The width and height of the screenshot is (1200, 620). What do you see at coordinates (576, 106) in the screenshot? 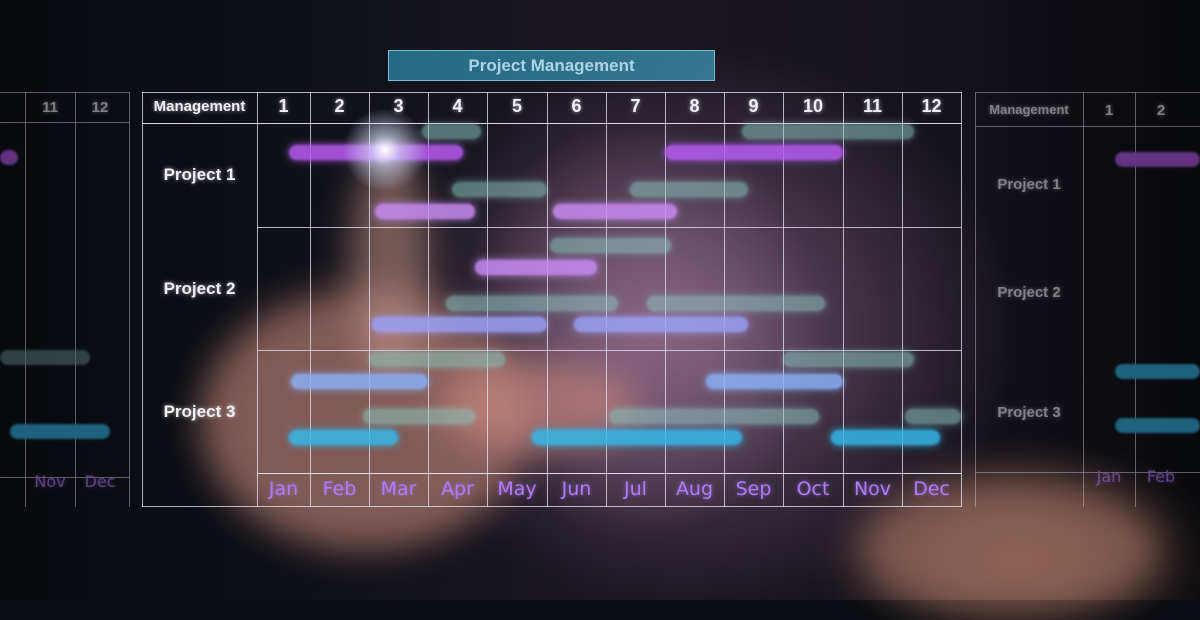
I see `column-number: 6` at bounding box center [576, 106].